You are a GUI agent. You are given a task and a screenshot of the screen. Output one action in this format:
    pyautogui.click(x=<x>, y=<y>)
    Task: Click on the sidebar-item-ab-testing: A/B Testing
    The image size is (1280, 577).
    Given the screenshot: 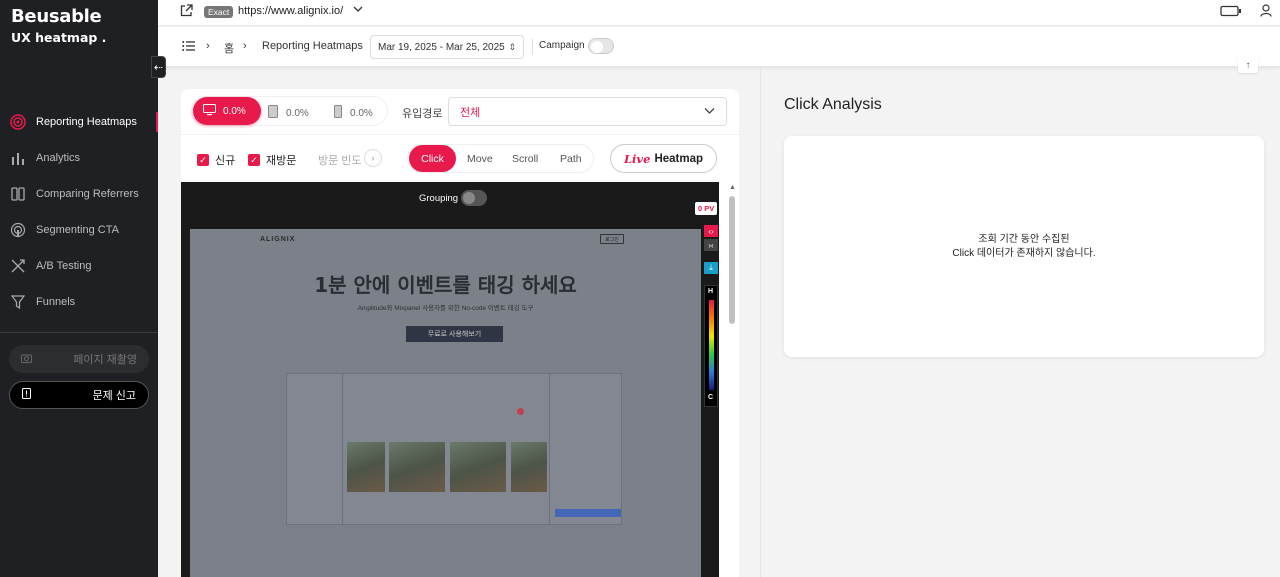 What is the action you would take?
    pyautogui.click(x=79, y=266)
    